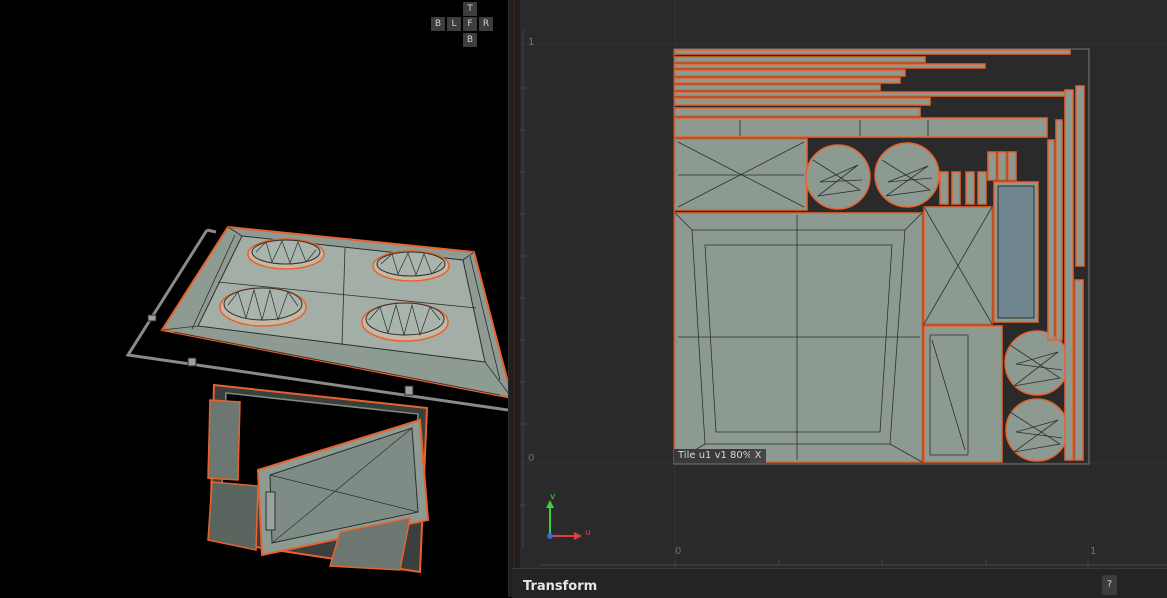  What do you see at coordinates (531, 42) in the screenshot?
I see `uv-ruler-label-v1: 1` at bounding box center [531, 42].